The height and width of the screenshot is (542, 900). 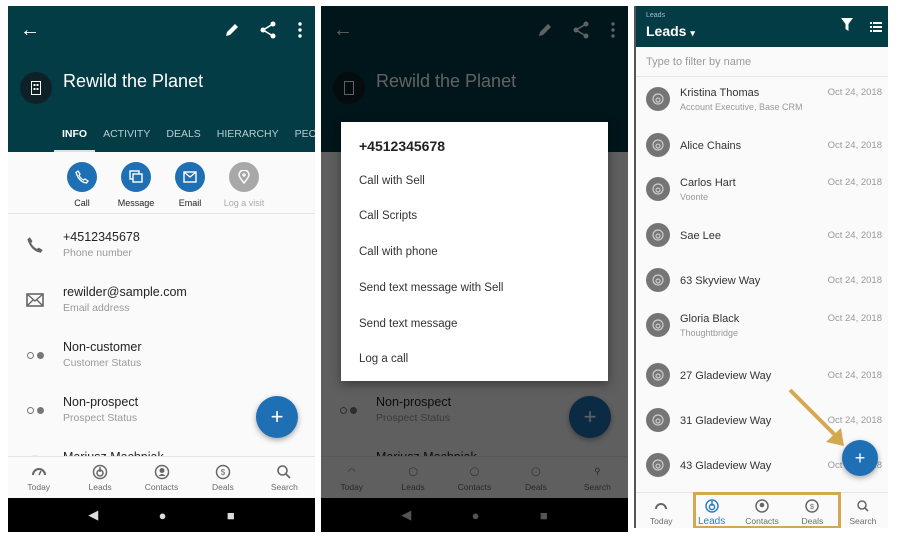 What do you see at coordinates (161, 245) in the screenshot?
I see `phone-field-row: +4512345678 Phone number` at bounding box center [161, 245].